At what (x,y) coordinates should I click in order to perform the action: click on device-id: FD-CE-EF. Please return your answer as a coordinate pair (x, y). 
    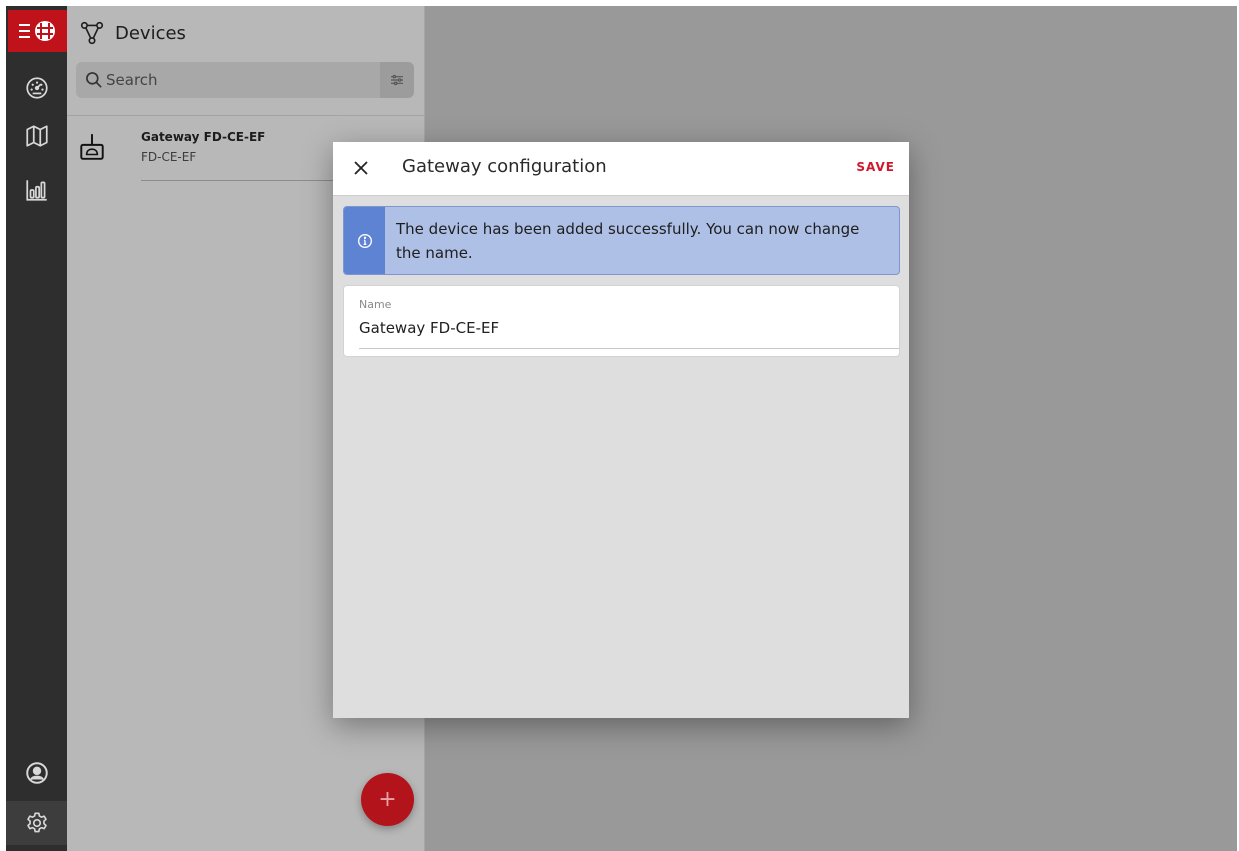
    Looking at the image, I should click on (169, 157).